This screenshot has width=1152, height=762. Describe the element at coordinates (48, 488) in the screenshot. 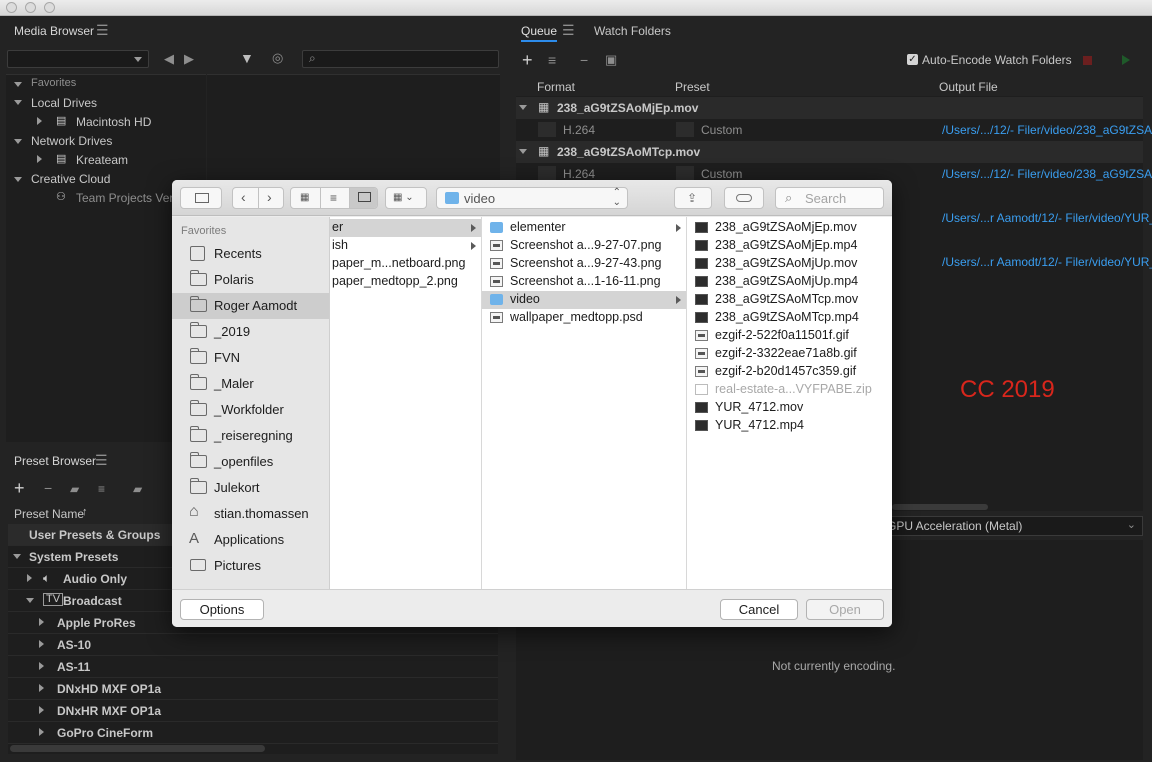

I see `remove-preset-icon: −` at that location.